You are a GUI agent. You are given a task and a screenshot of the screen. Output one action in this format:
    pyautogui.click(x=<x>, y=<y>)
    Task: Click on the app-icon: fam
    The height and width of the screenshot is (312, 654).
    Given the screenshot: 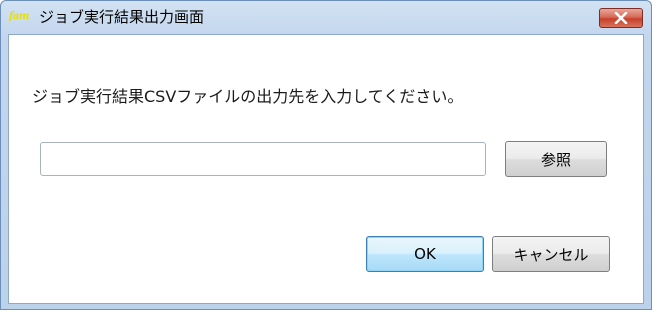 What is the action you would take?
    pyautogui.click(x=19, y=16)
    